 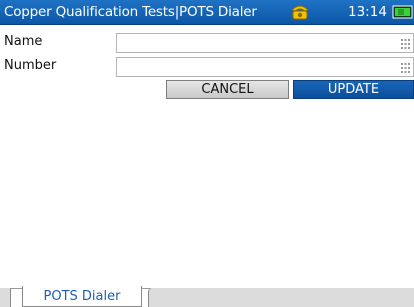 I want to click on name-field, so click(x=265, y=43).